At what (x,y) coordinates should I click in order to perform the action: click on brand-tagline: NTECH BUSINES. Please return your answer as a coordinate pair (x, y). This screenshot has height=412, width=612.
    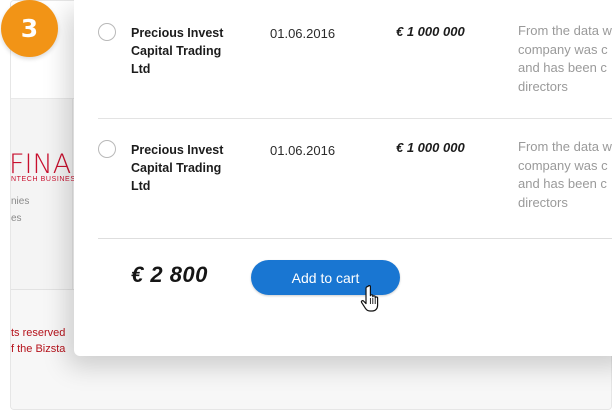
    Looking at the image, I should click on (43, 179).